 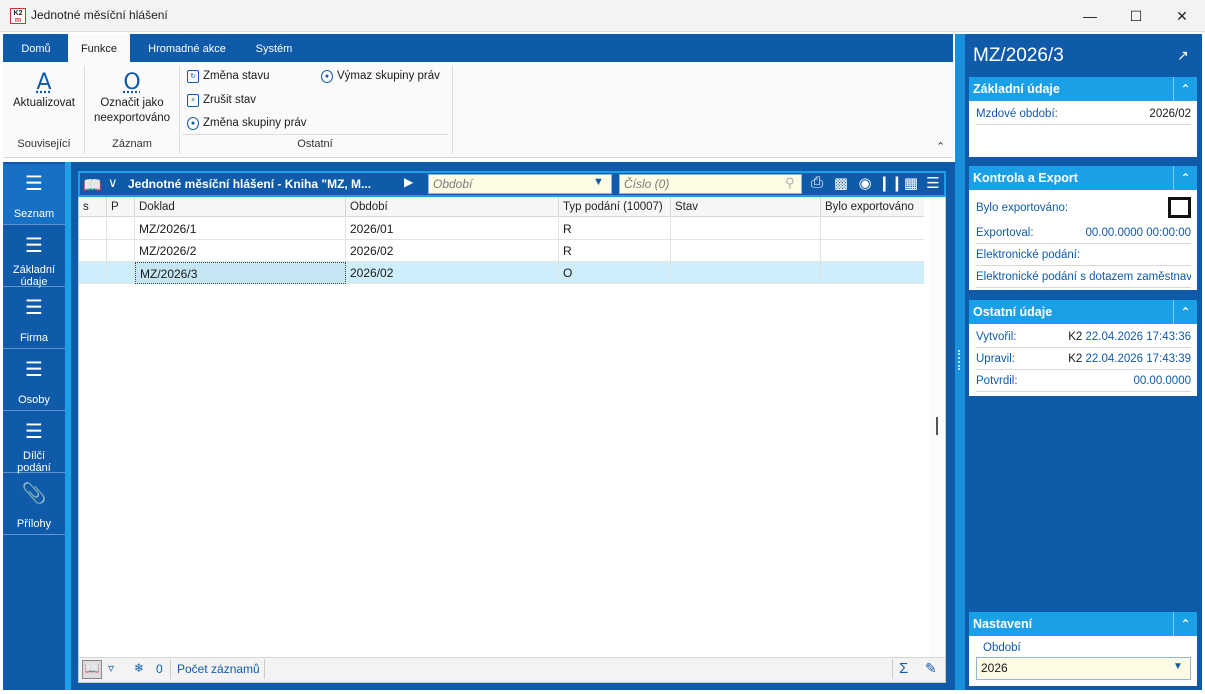 I want to click on edit-pencil-icon: ✎, so click(x=931, y=668).